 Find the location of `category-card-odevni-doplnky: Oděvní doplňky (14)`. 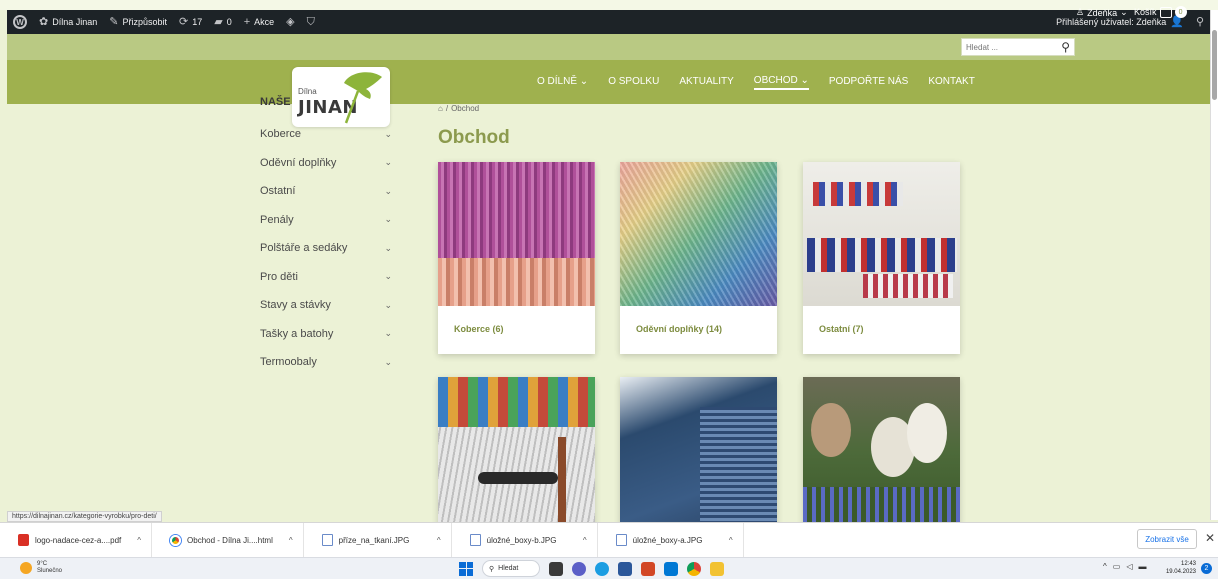

category-card-odevni-doplnky: Oděvní doplňky (14) is located at coordinates (698, 258).